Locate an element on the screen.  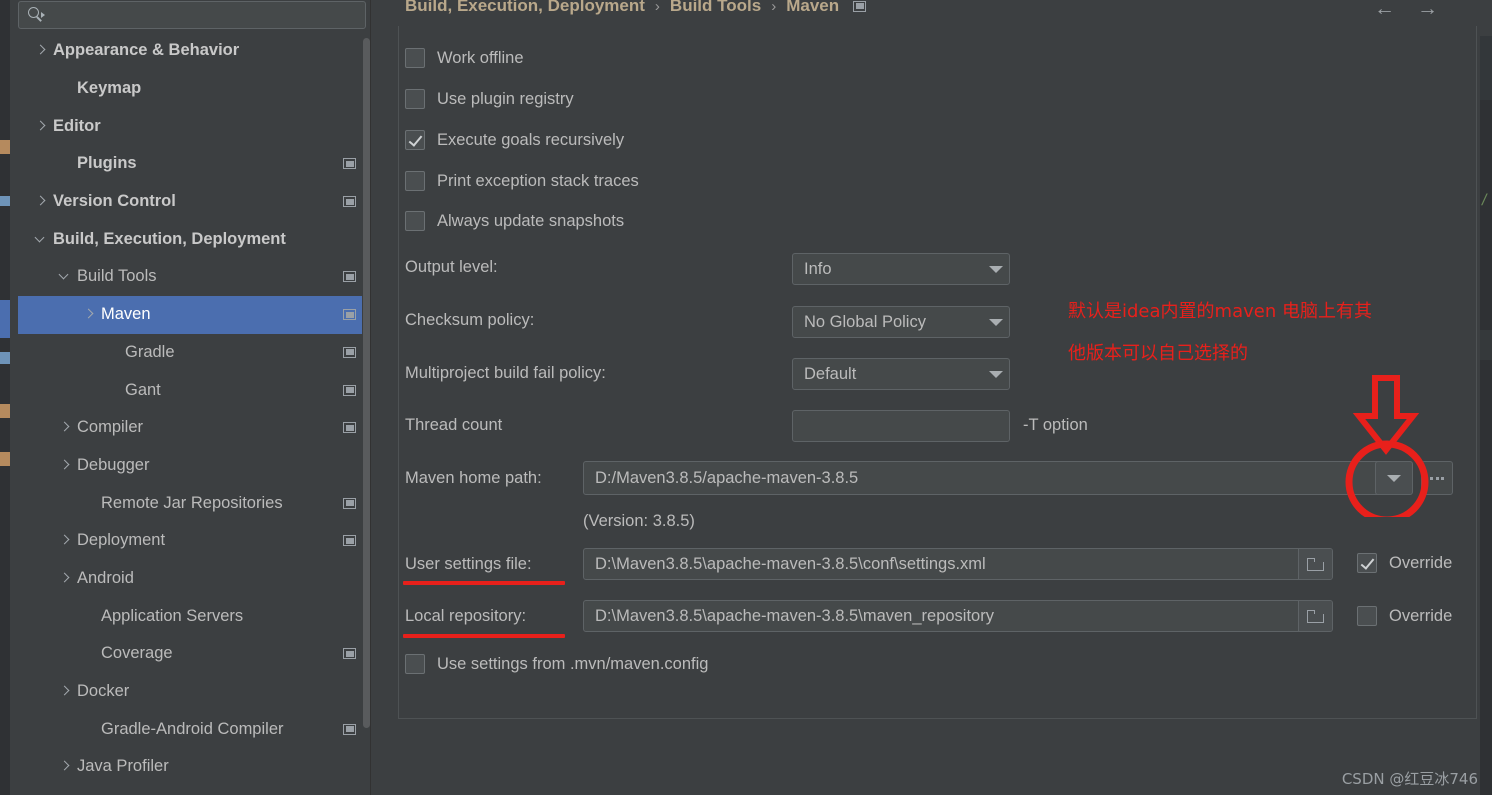
search-input is located at coordinates (206, 15).